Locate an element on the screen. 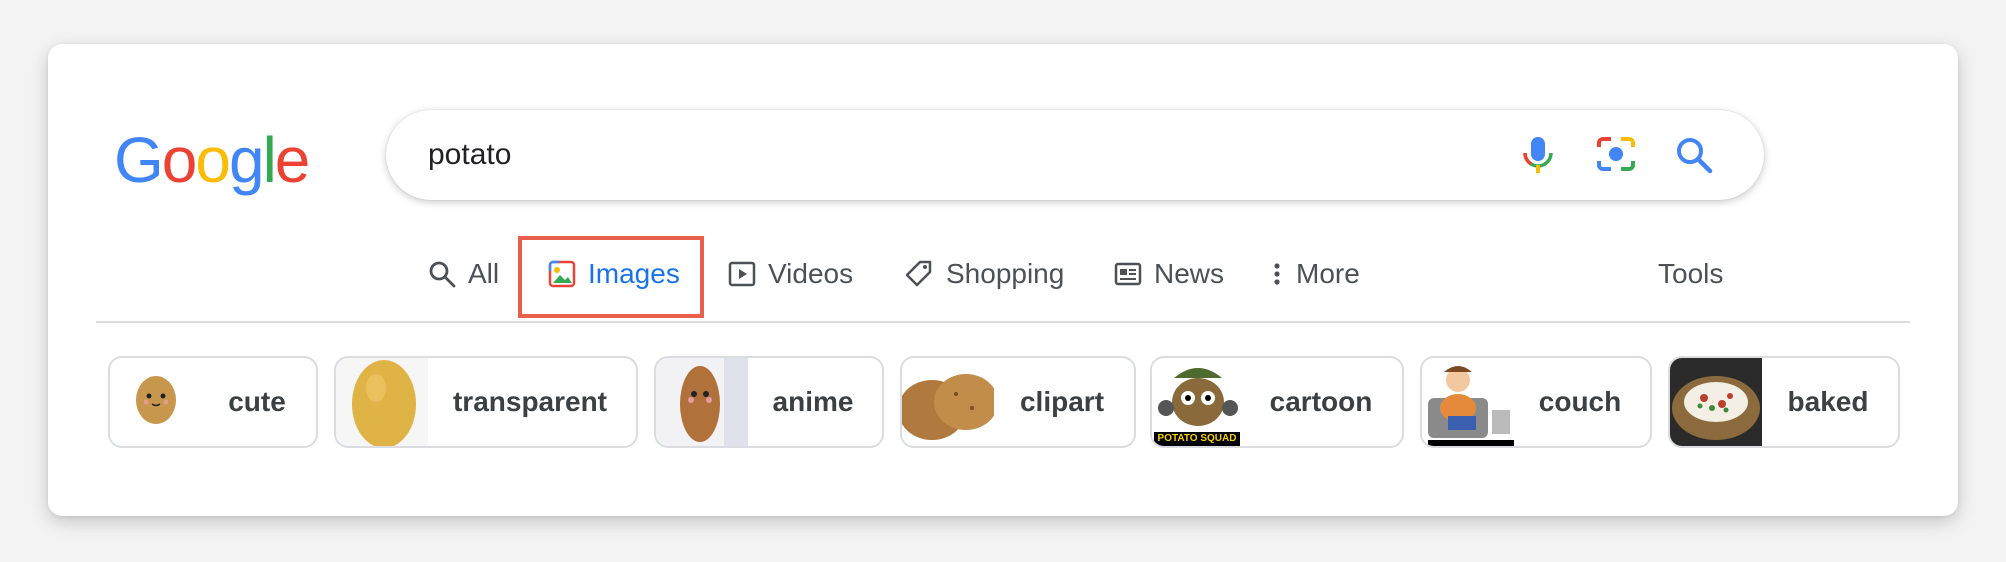 This screenshot has height=562, width=2006. chip-transparent: transparent is located at coordinates (486, 402).